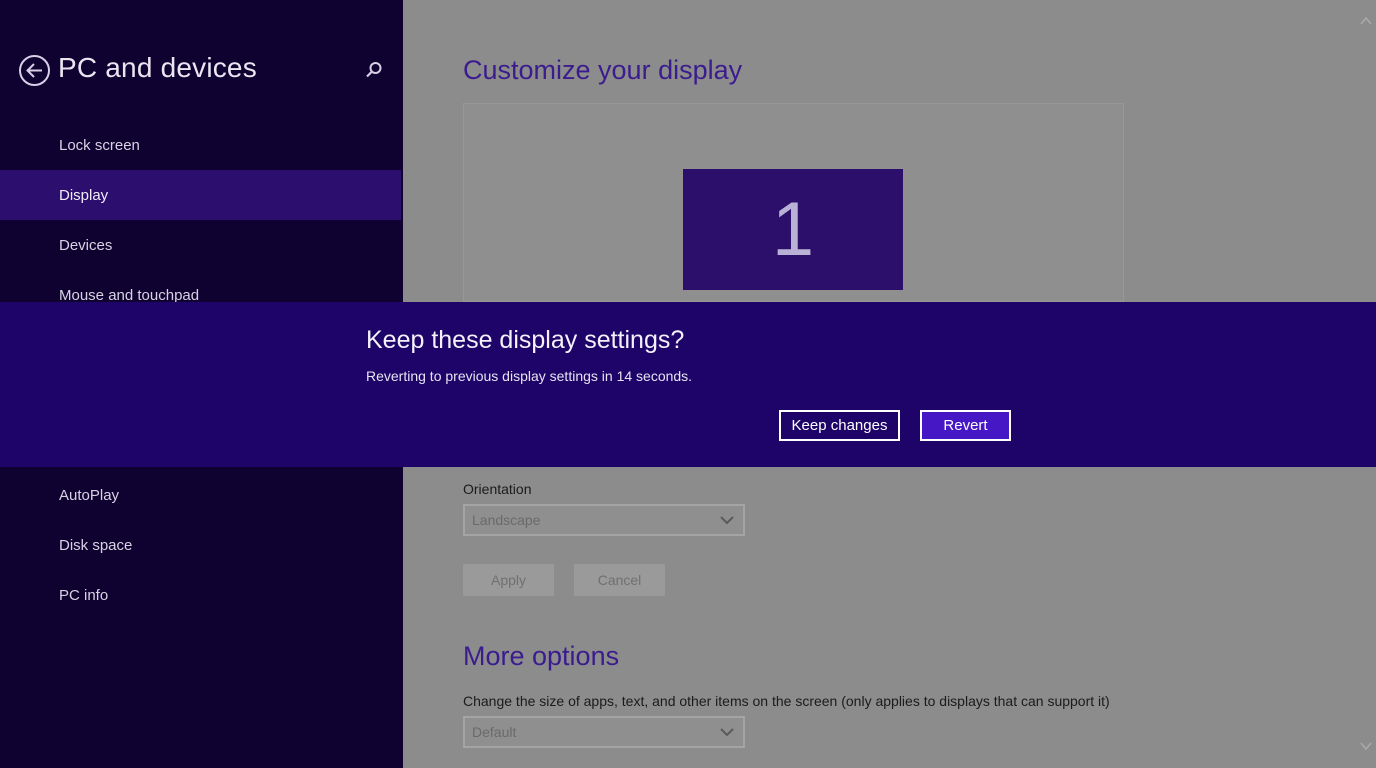 The image size is (1376, 768). Describe the element at coordinates (497, 489) in the screenshot. I see `orientation-label: Orientation` at that location.